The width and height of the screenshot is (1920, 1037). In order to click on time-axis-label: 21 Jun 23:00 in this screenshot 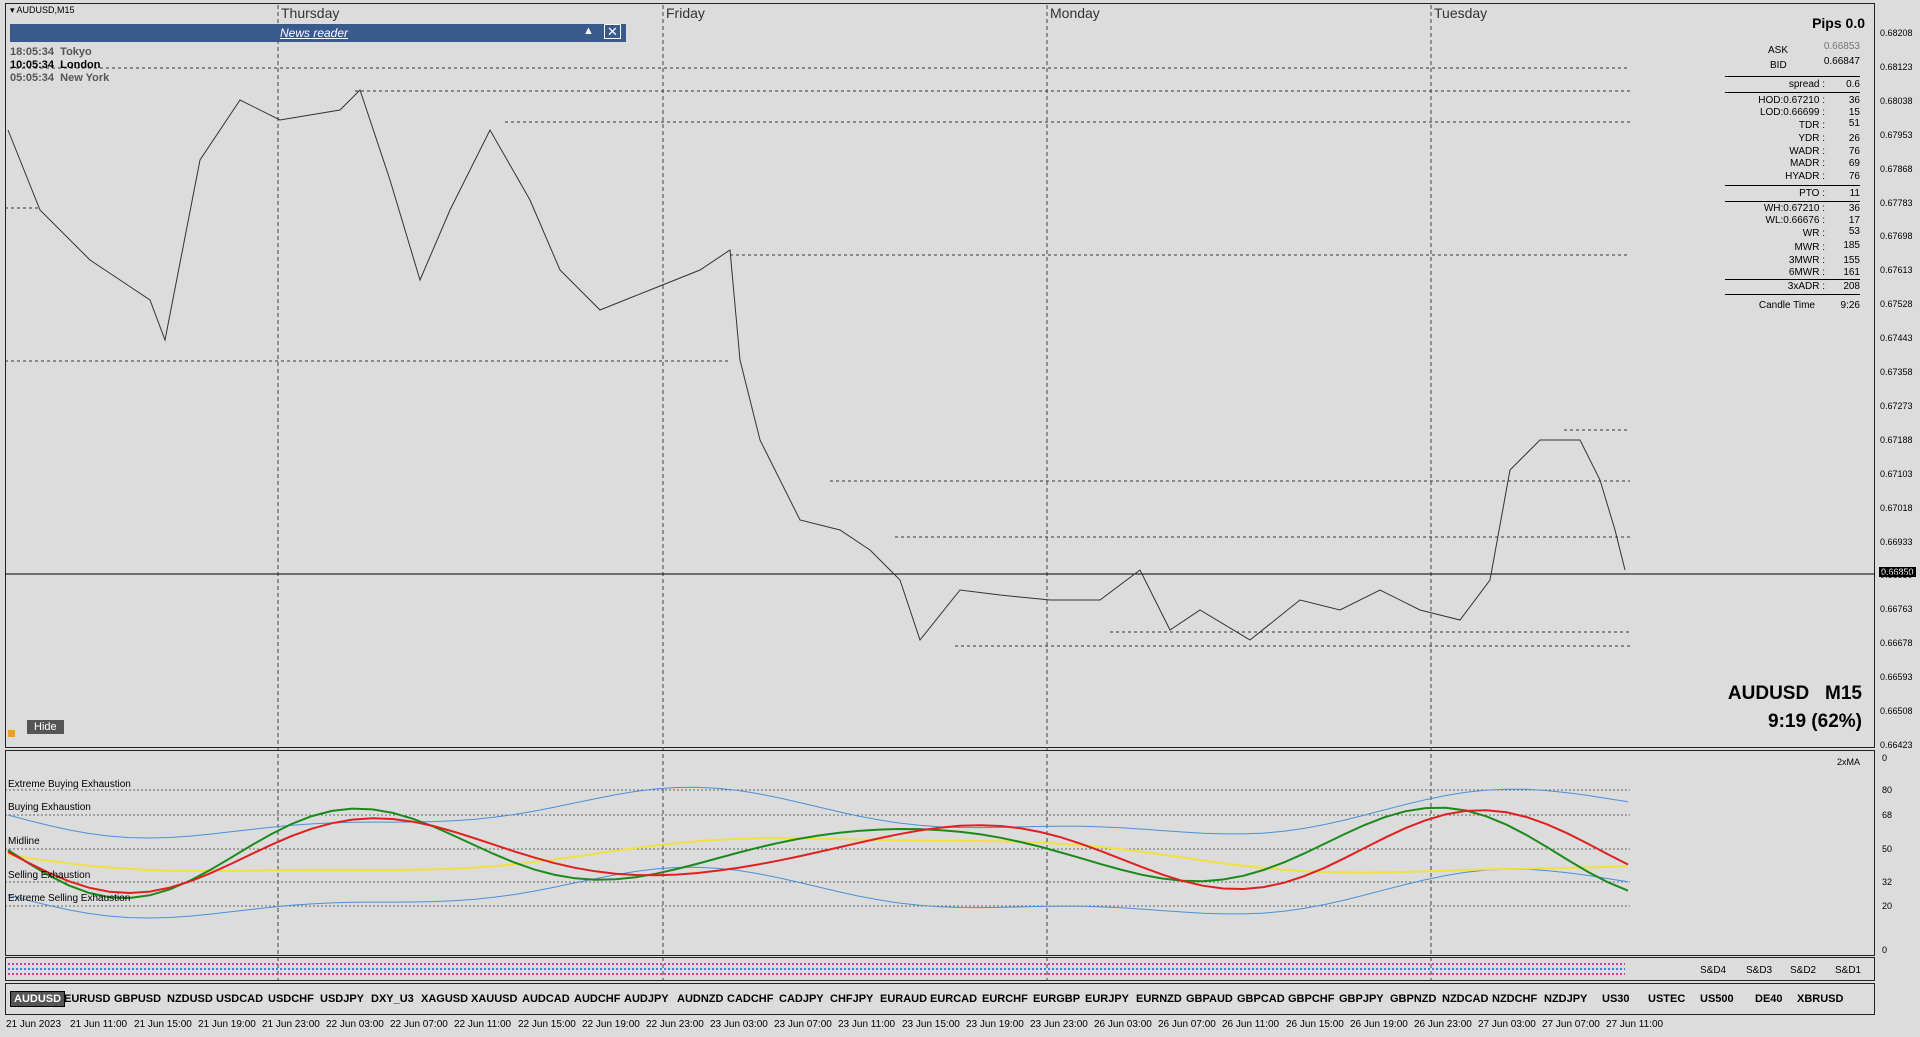, I will do `click(291, 1024)`.